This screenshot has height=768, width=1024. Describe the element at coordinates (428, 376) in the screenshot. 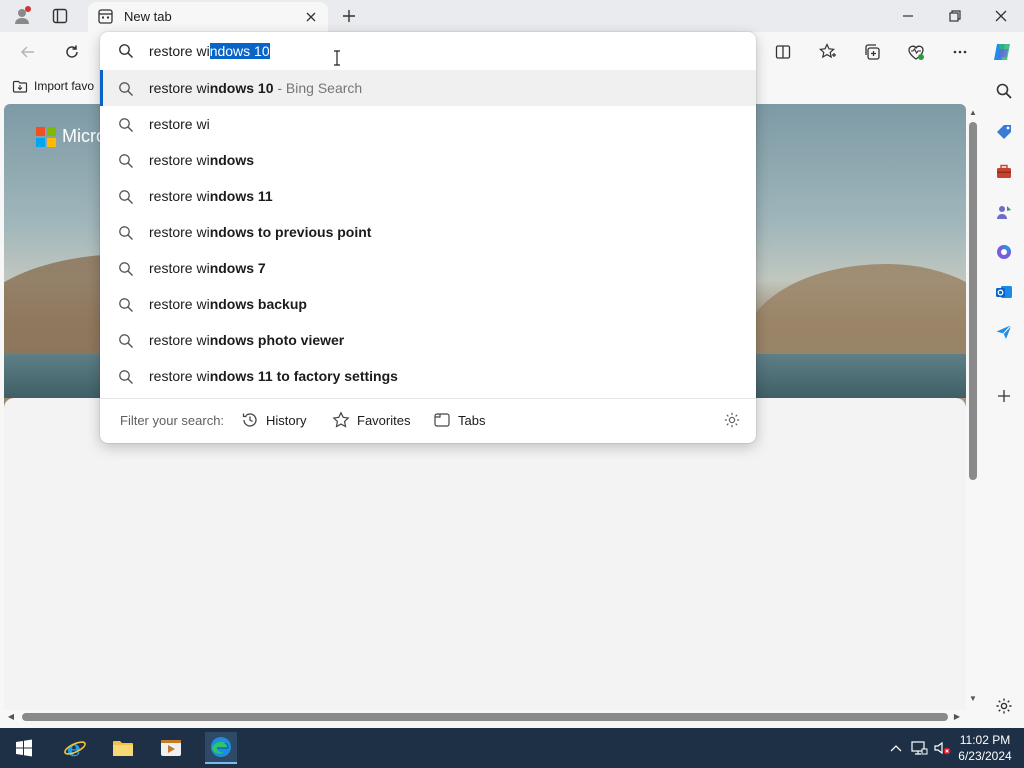

I see `suggestion-item: restore windows 11 to factory settings` at that location.